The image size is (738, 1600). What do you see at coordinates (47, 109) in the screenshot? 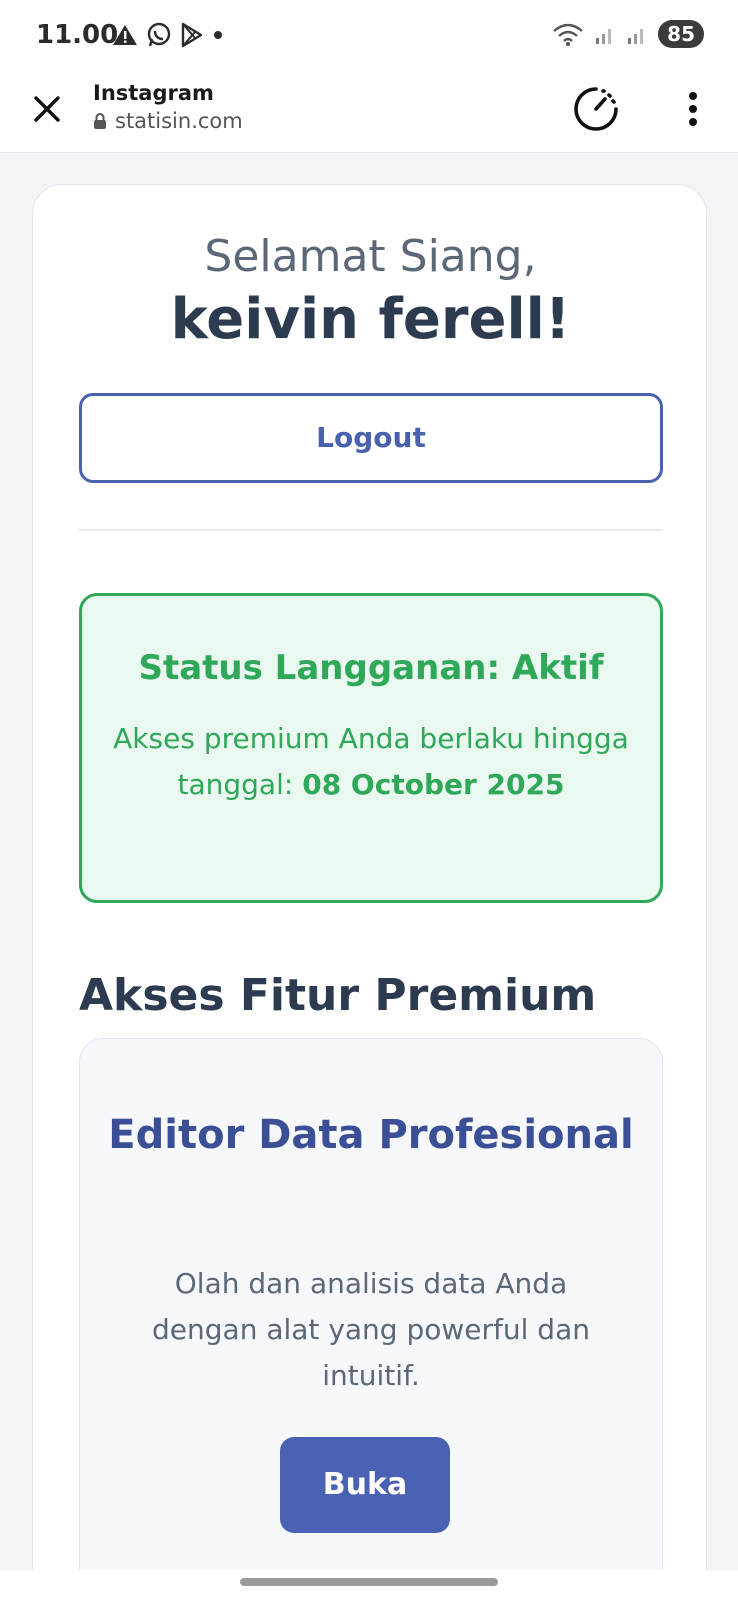
I see `close-icon` at bounding box center [47, 109].